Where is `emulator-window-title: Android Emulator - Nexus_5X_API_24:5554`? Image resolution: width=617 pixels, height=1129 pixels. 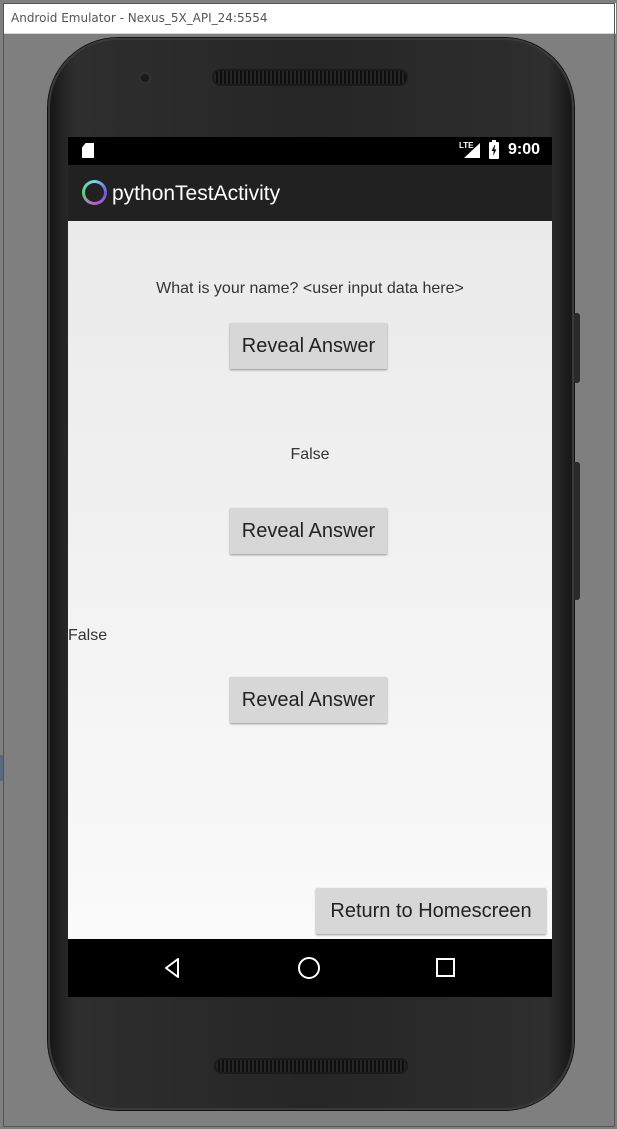 emulator-window-title: Android Emulator - Nexus_5X_API_24:5554 is located at coordinates (139, 18).